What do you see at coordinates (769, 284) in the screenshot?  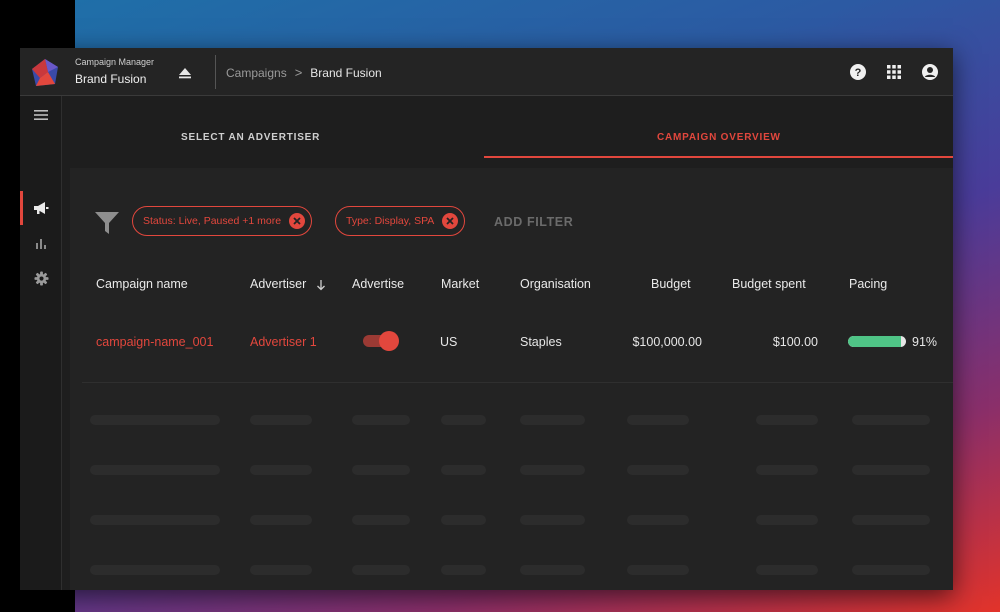 I see `column-header-budget-spent: Budget spent` at bounding box center [769, 284].